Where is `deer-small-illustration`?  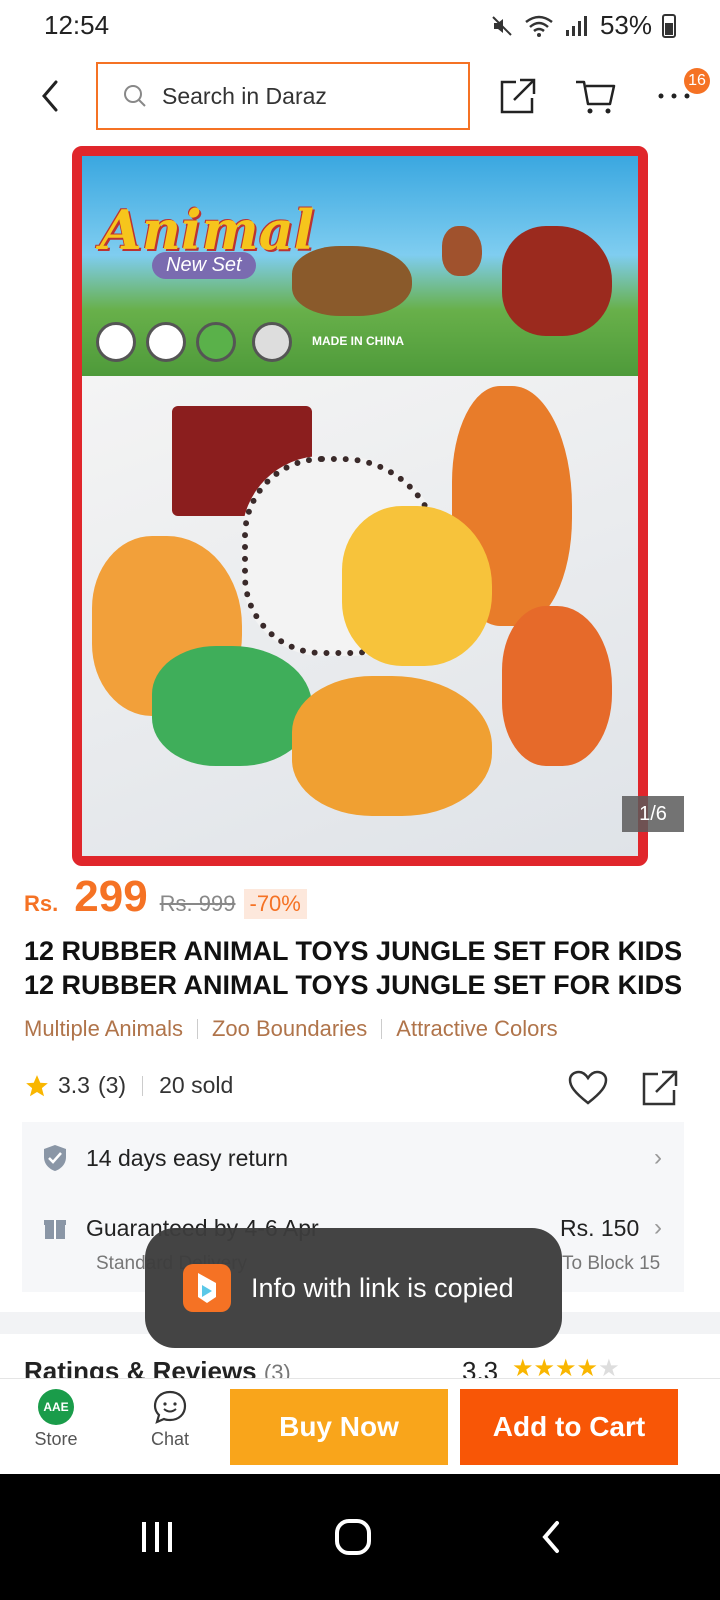
deer-small-illustration is located at coordinates (462, 251).